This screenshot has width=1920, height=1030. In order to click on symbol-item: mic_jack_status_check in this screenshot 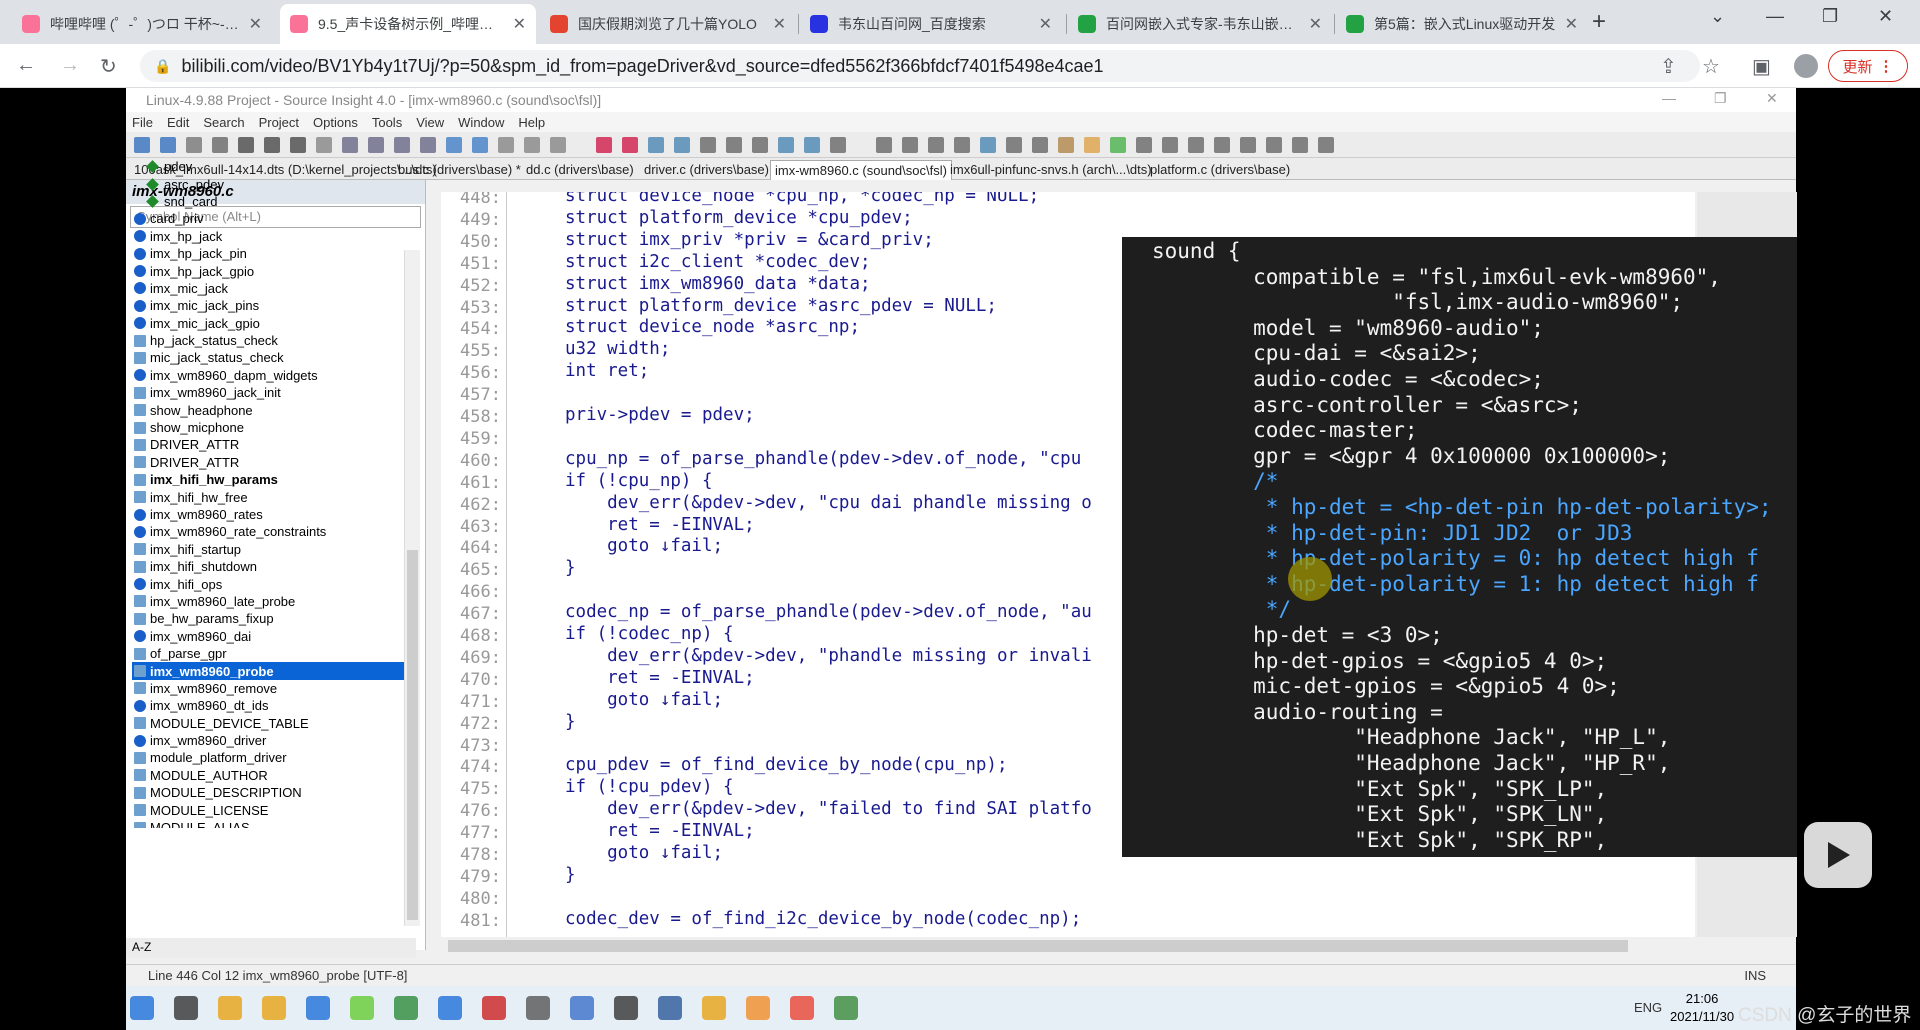, I will do `click(271, 357)`.